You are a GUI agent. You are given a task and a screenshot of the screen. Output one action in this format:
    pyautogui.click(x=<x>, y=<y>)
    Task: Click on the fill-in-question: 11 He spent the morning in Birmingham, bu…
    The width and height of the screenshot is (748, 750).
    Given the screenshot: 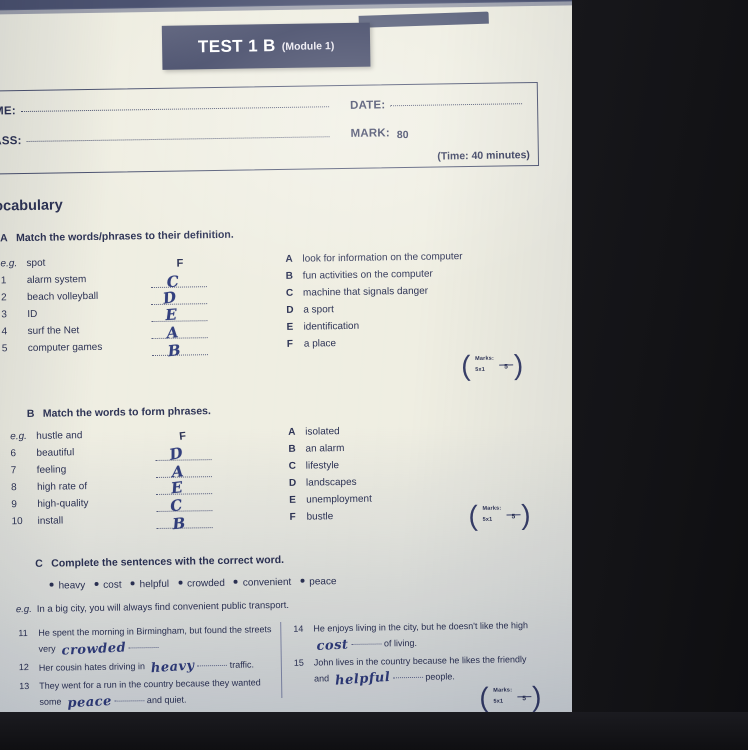 What is the action you would take?
    pyautogui.click(x=147, y=640)
    